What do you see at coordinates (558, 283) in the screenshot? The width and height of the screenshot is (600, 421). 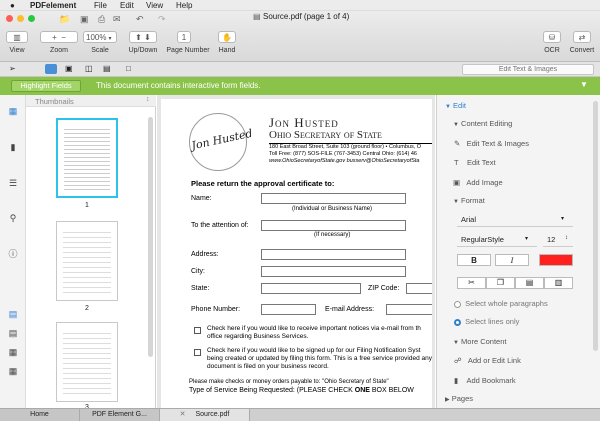 I see `crop-icon: ▥` at bounding box center [558, 283].